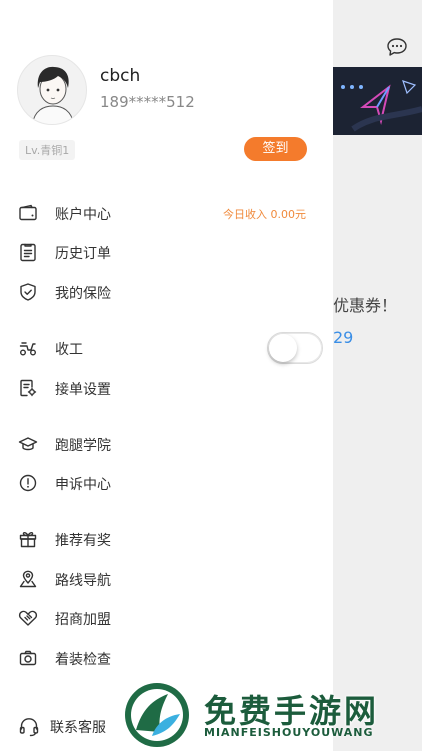 This screenshot has width=422, height=751. Describe the element at coordinates (83, 620) in the screenshot. I see `menu-label: 招商加盟` at that location.